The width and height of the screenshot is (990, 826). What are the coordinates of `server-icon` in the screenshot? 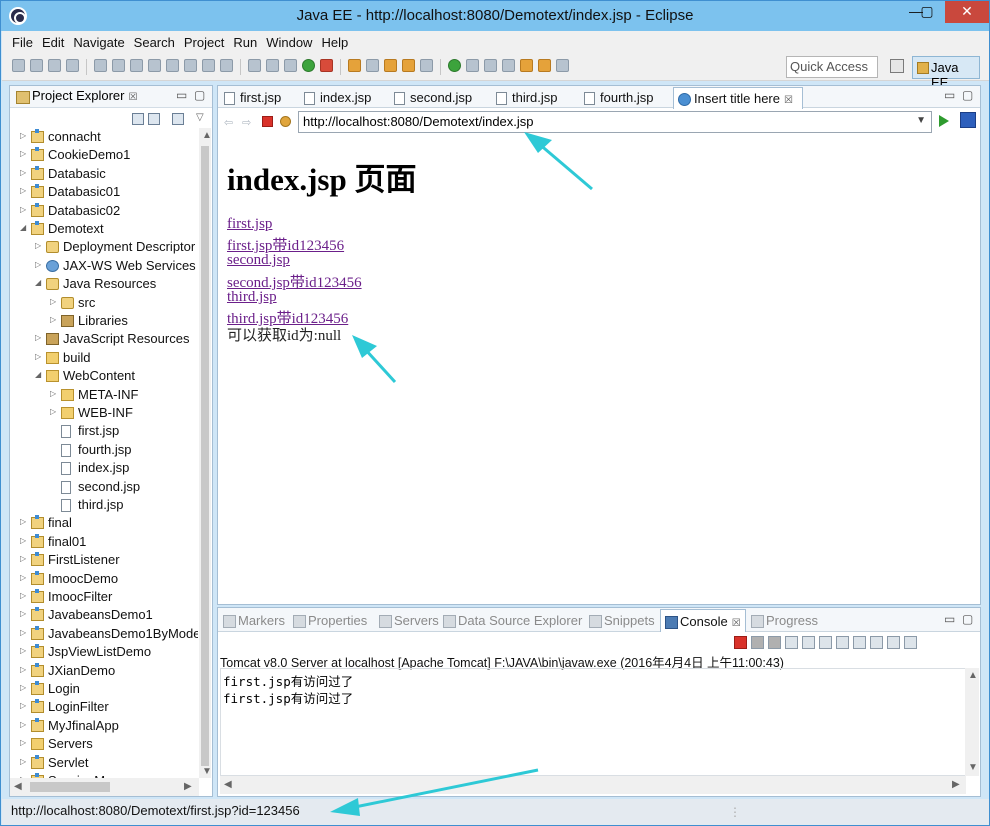 It's located at (254, 65).